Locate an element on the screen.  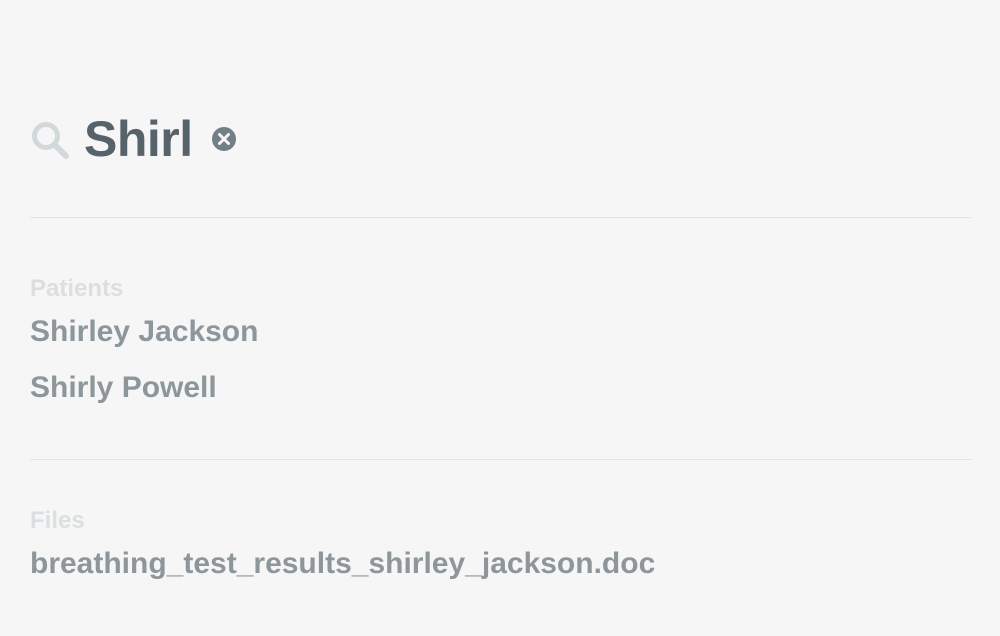
patient-result-item: Shirly Powell is located at coordinates (123, 388).